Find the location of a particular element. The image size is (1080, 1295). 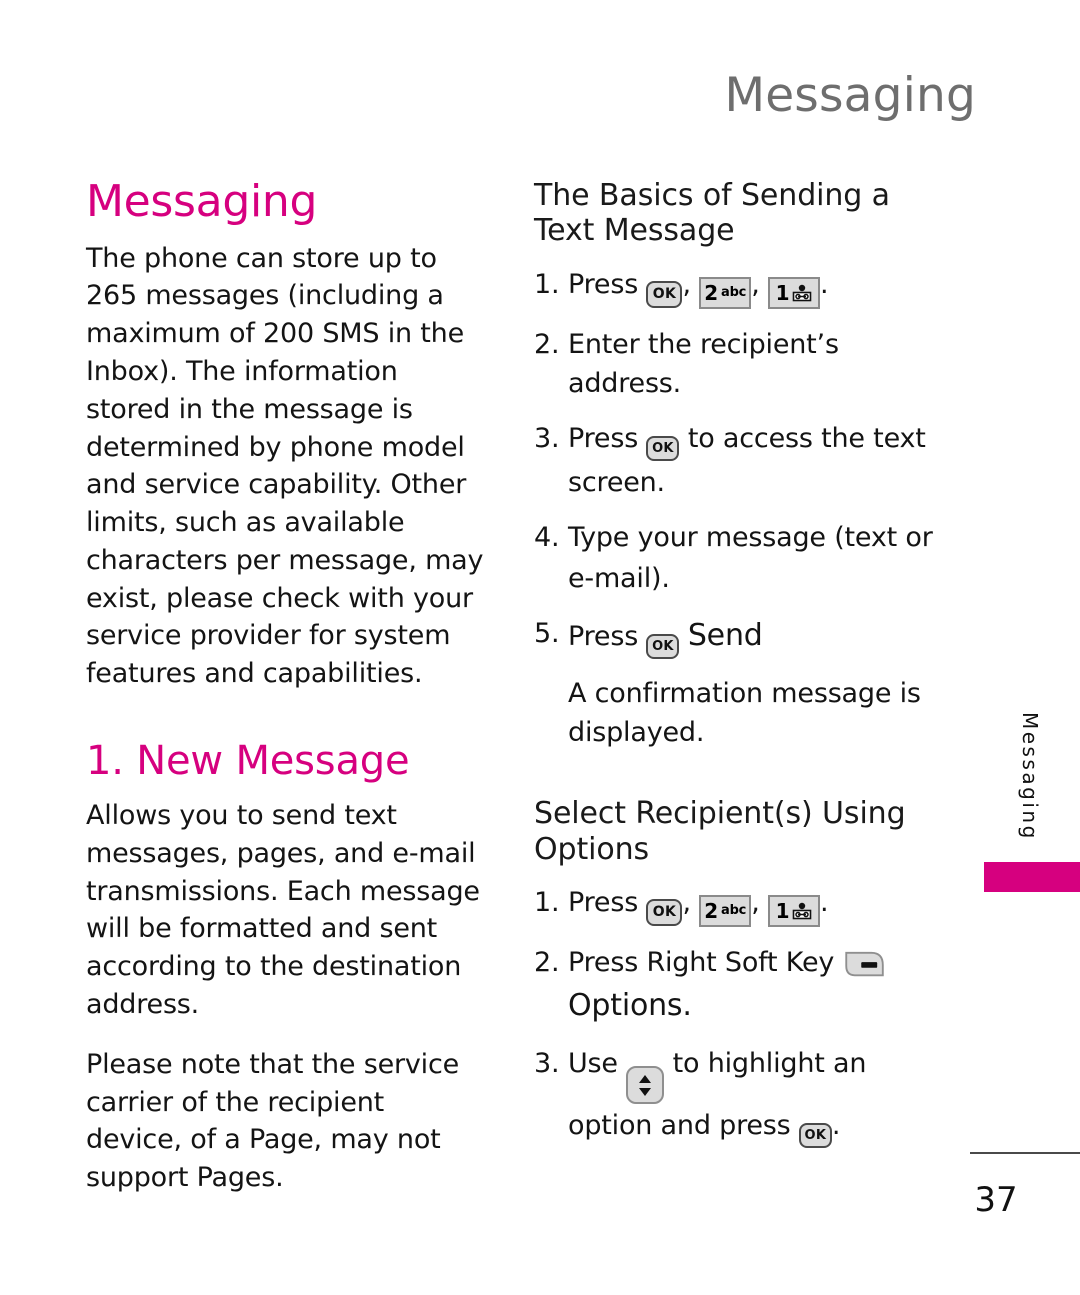

step-text: Use is located at coordinates (593, 1063).